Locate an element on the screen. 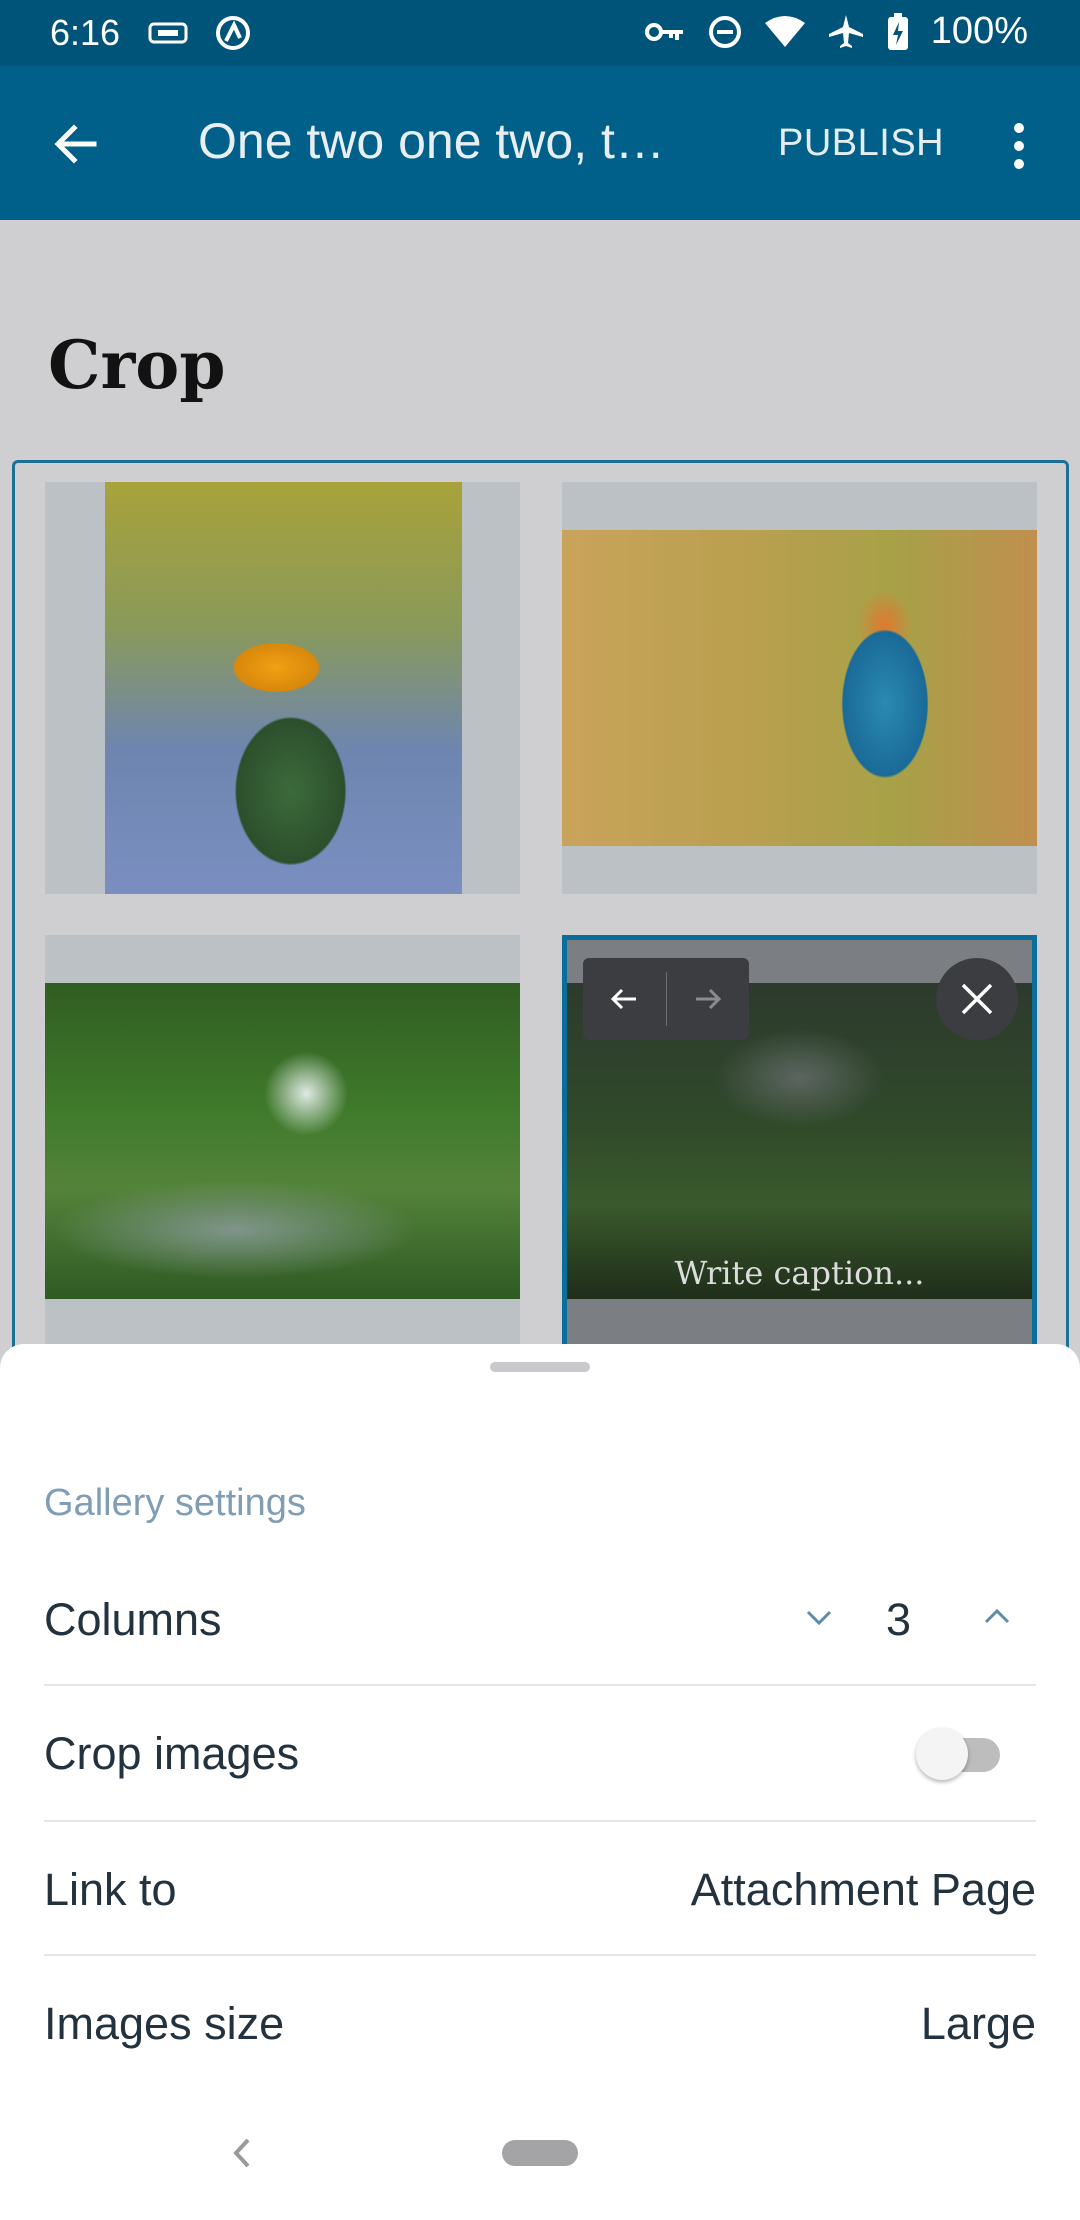 This screenshot has height=2220, width=1080. images-size-value: Large is located at coordinates (978, 2023).